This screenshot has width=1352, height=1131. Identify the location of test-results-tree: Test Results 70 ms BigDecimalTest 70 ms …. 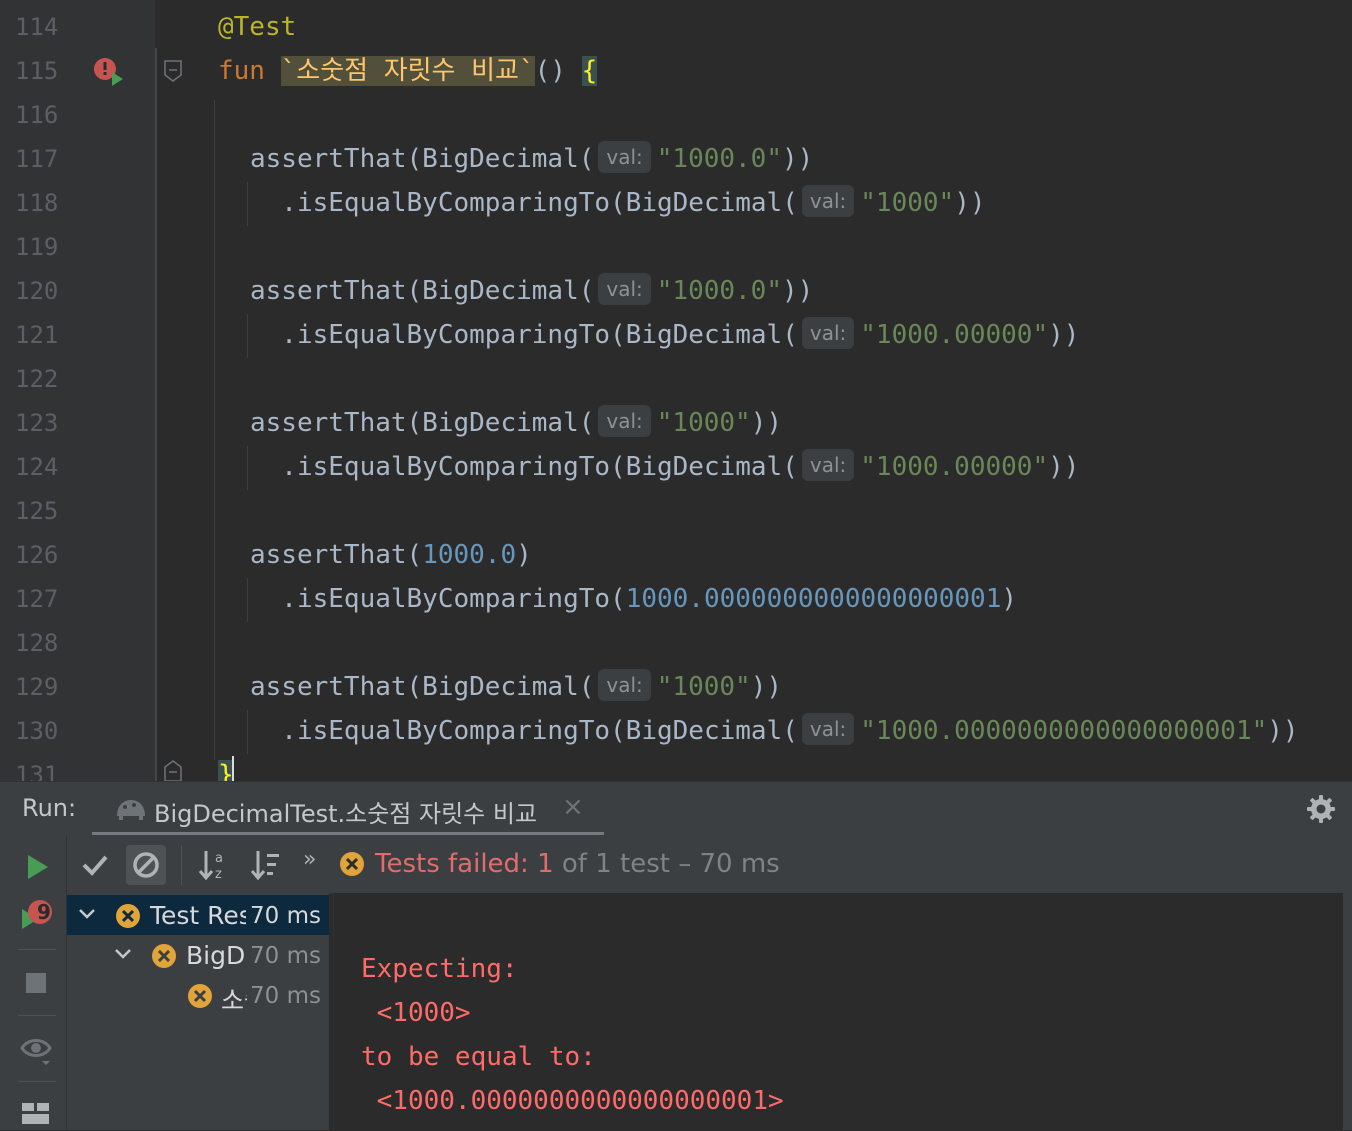
(198, 1011).